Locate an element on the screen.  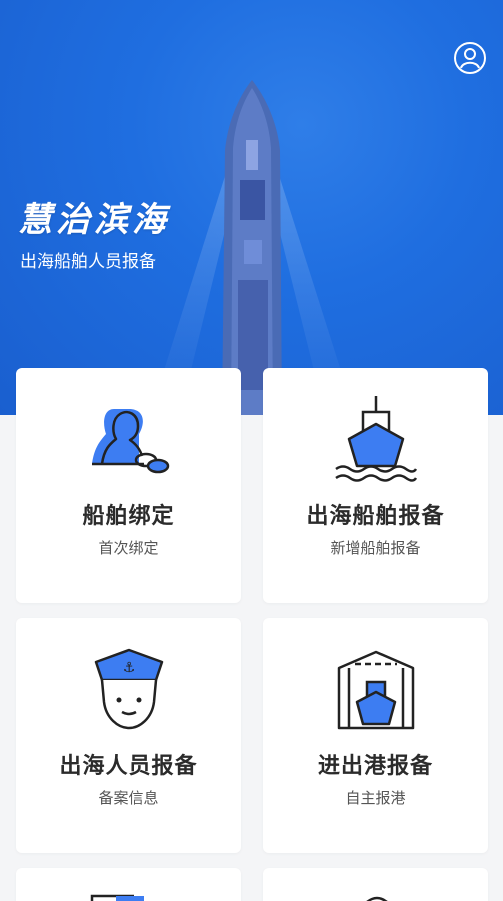
card-subtitle: 新增船舶报备 is located at coordinates (375, 548).